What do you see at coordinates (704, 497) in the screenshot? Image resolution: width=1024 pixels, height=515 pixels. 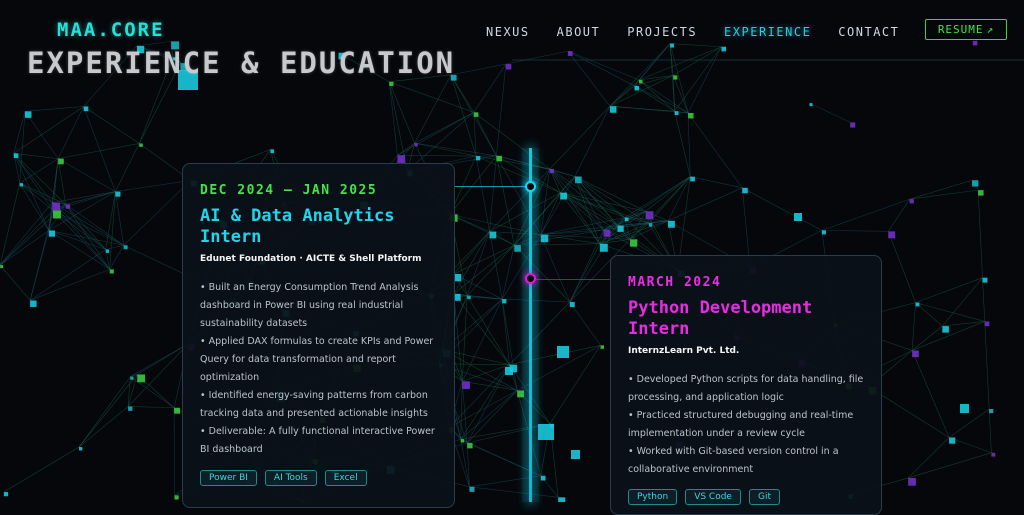 I see `skill-tags: Python VS Code Git` at bounding box center [704, 497].